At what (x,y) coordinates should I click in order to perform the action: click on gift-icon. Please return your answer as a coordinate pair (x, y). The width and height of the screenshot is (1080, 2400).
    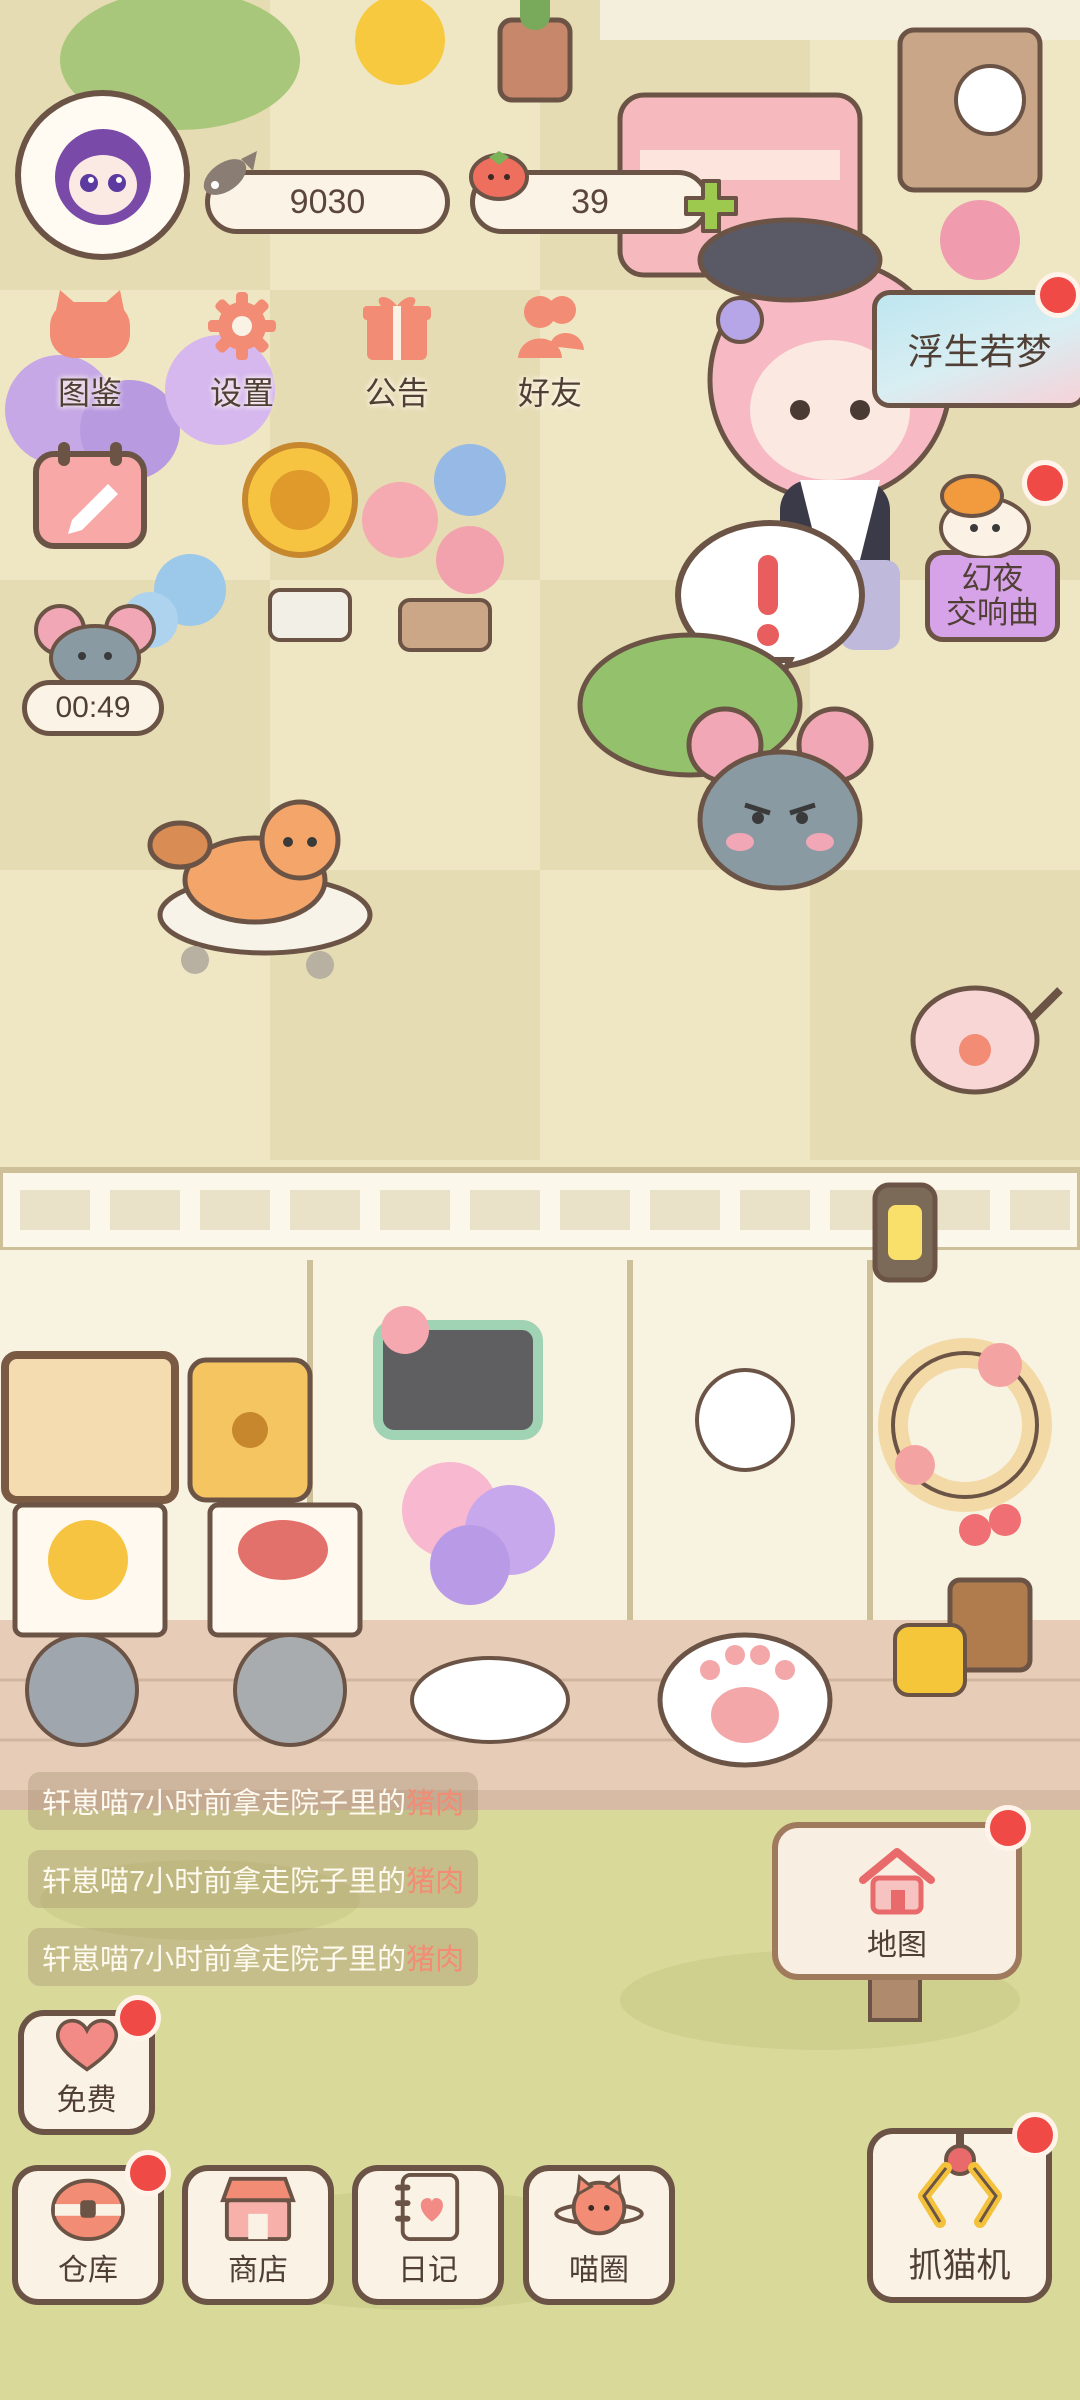
    Looking at the image, I should click on (397, 328).